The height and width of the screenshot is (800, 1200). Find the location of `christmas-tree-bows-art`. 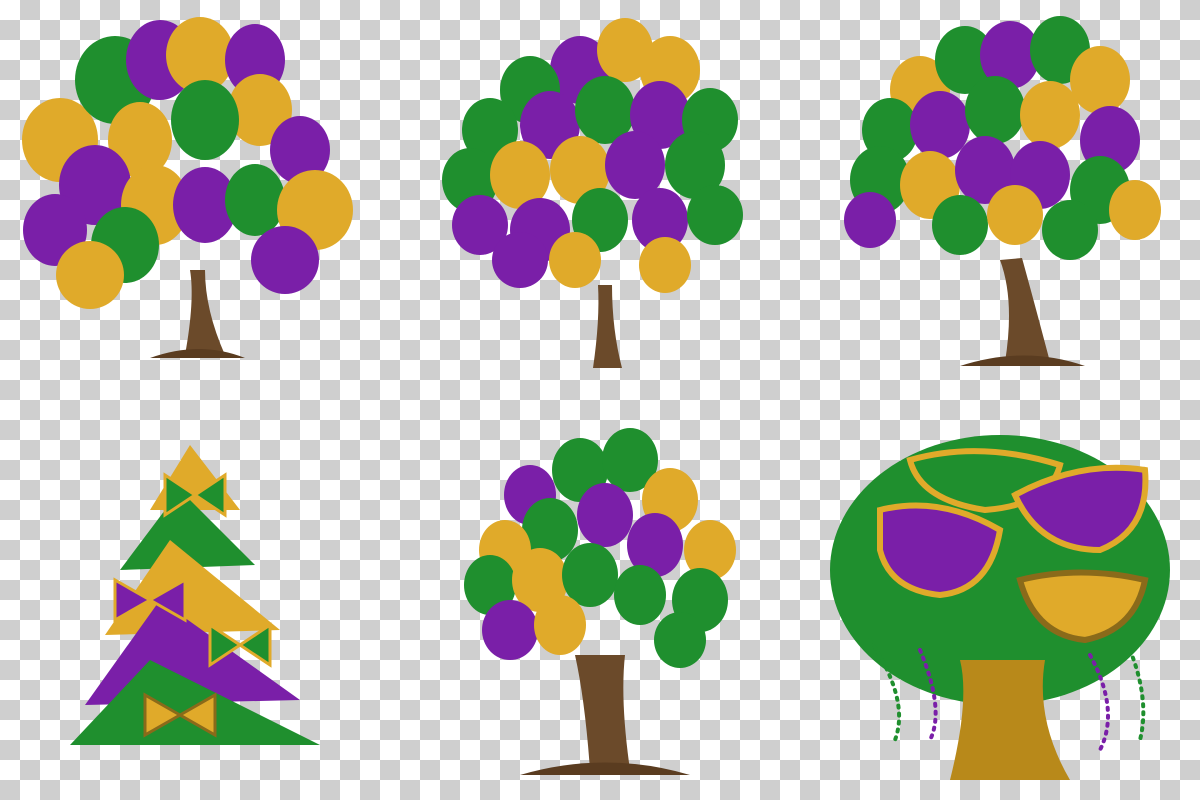

christmas-tree-bows-art is located at coordinates (195, 595).